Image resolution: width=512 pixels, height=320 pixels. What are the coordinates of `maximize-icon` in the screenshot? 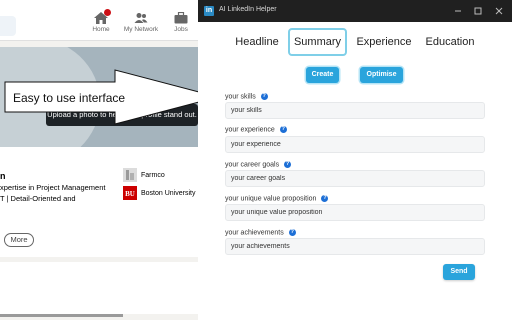 It's located at (478, 11).